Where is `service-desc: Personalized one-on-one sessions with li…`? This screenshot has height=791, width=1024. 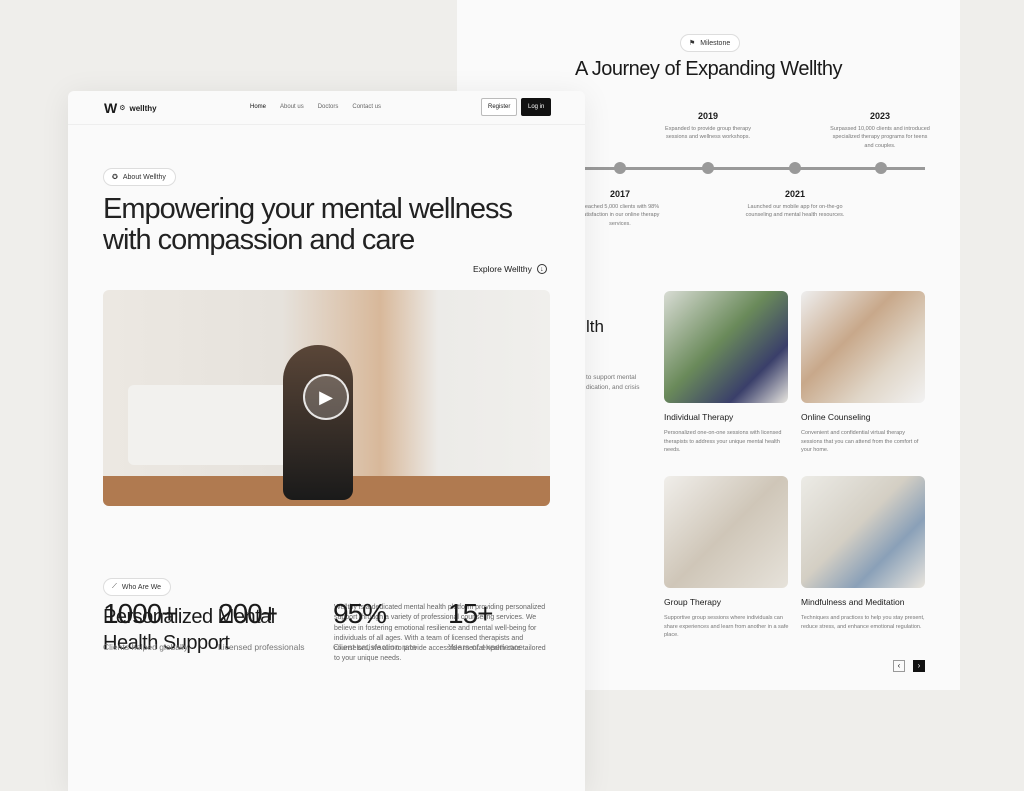 service-desc: Personalized one-on-one sessions with li… is located at coordinates (723, 442).